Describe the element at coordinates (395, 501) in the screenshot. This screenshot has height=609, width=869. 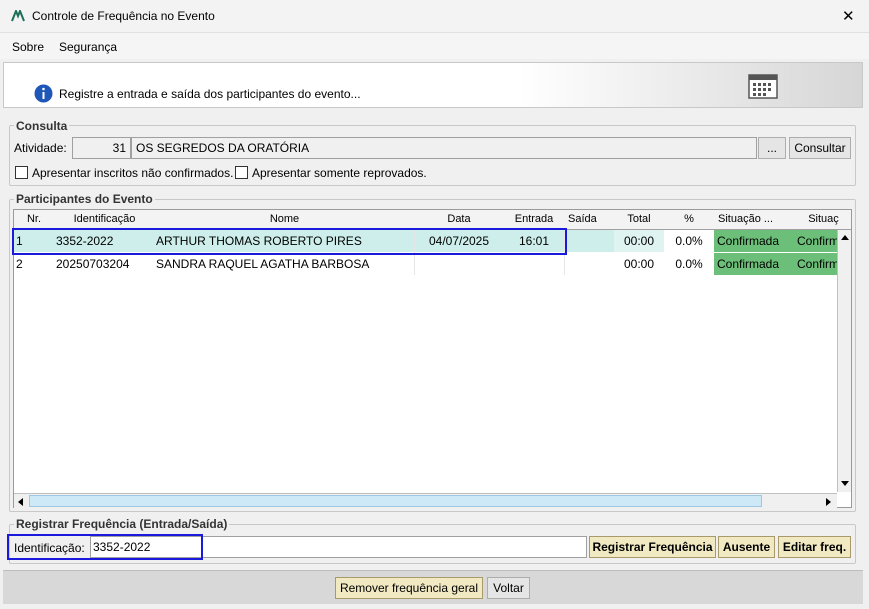
I see `horizontal-scroll-thumb` at that location.